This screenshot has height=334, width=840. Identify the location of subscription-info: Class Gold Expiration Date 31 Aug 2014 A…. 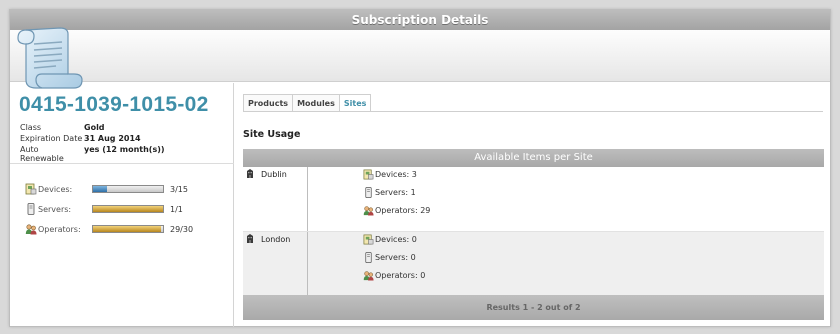
(92, 143).